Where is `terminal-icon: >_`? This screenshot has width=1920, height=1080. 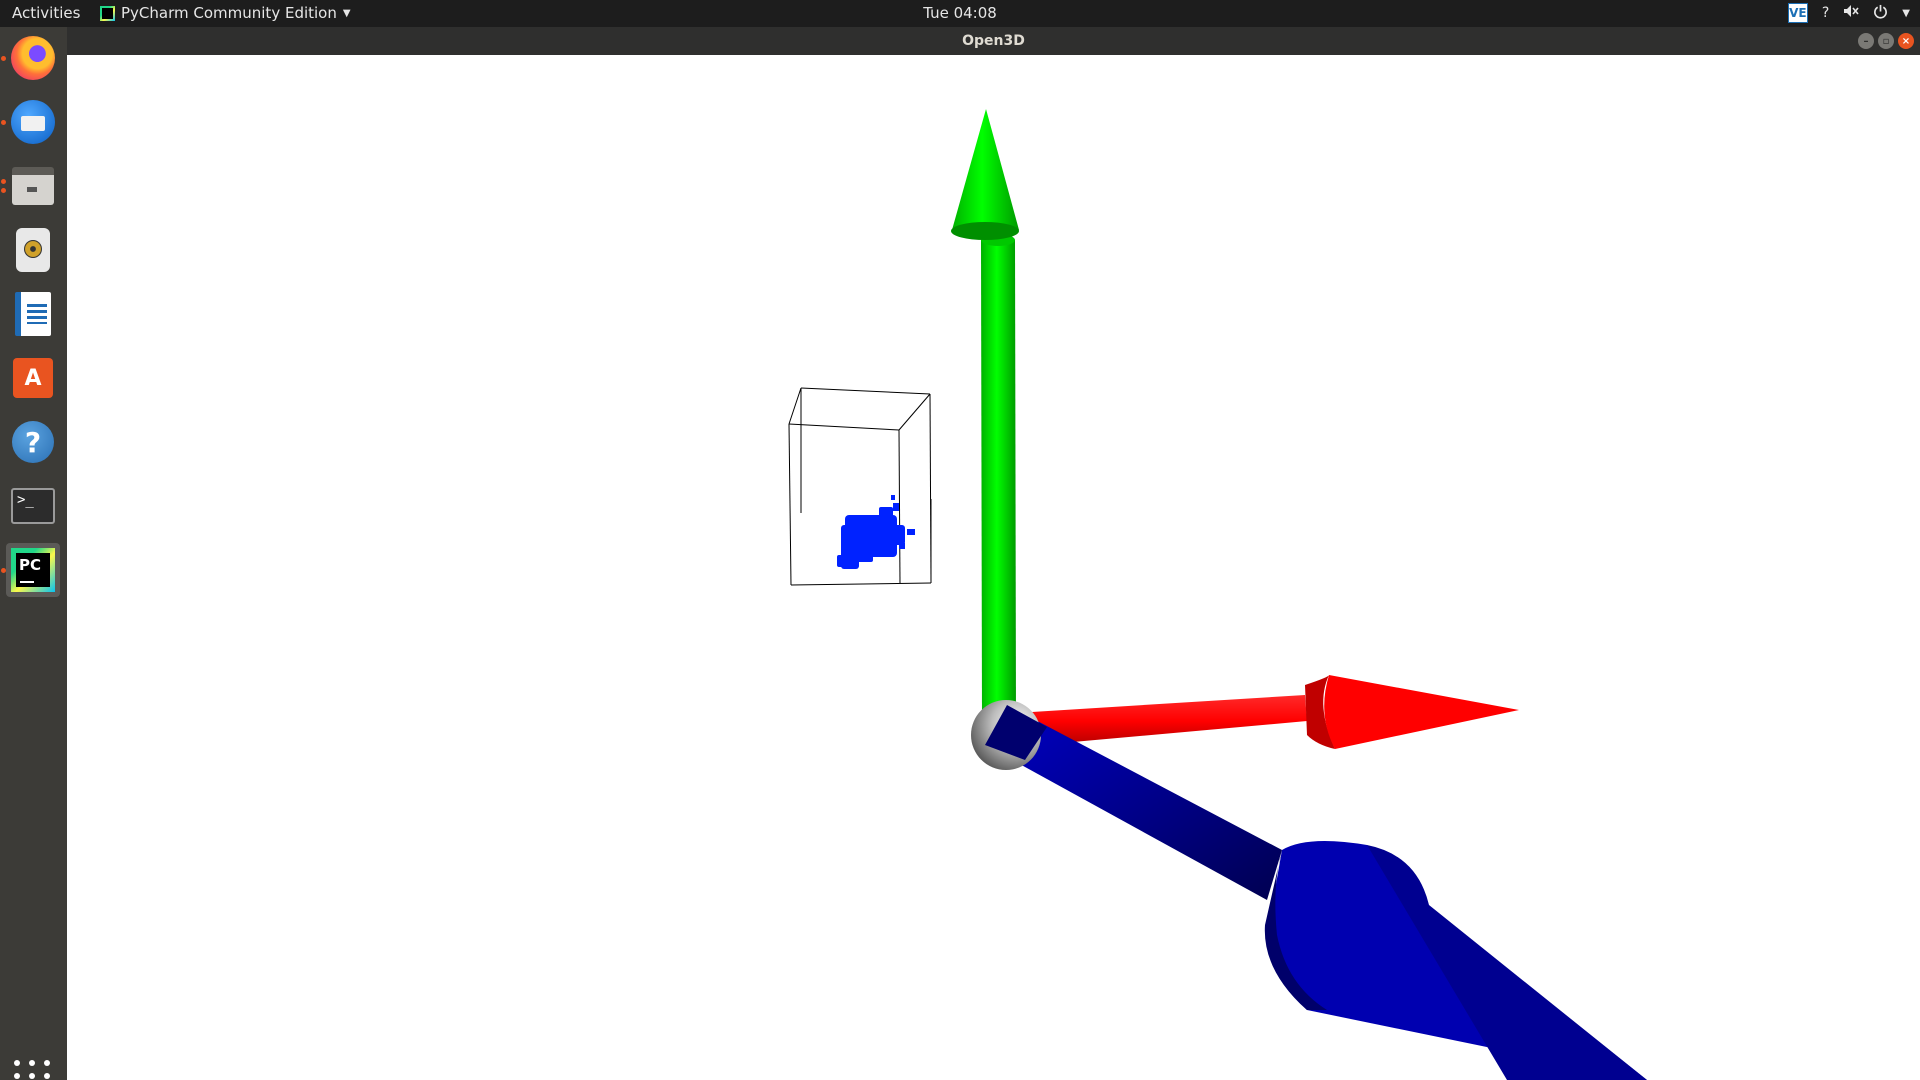 terminal-icon: >_ is located at coordinates (33, 506).